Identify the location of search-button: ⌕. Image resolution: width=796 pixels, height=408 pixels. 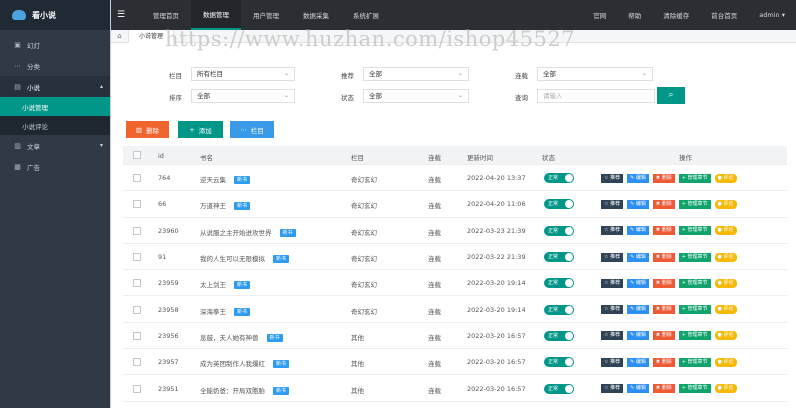
(671, 95).